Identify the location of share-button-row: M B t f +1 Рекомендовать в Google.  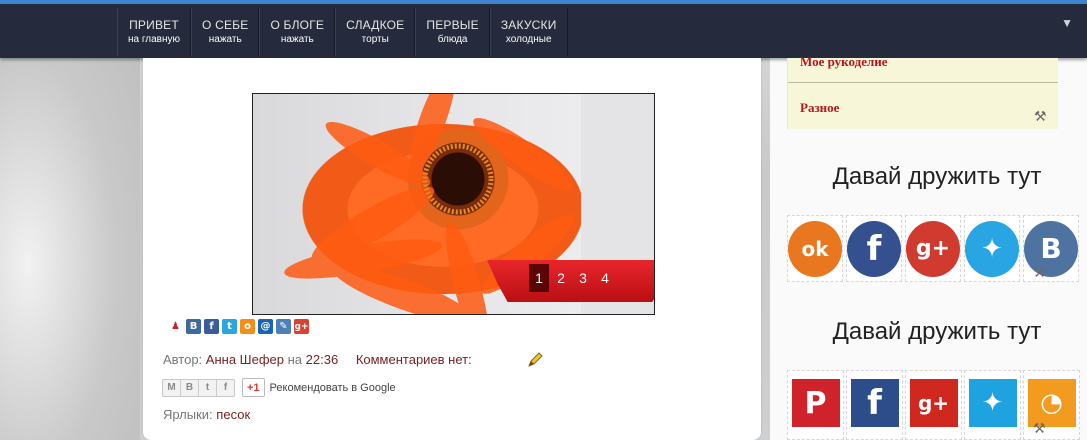
(279, 387).